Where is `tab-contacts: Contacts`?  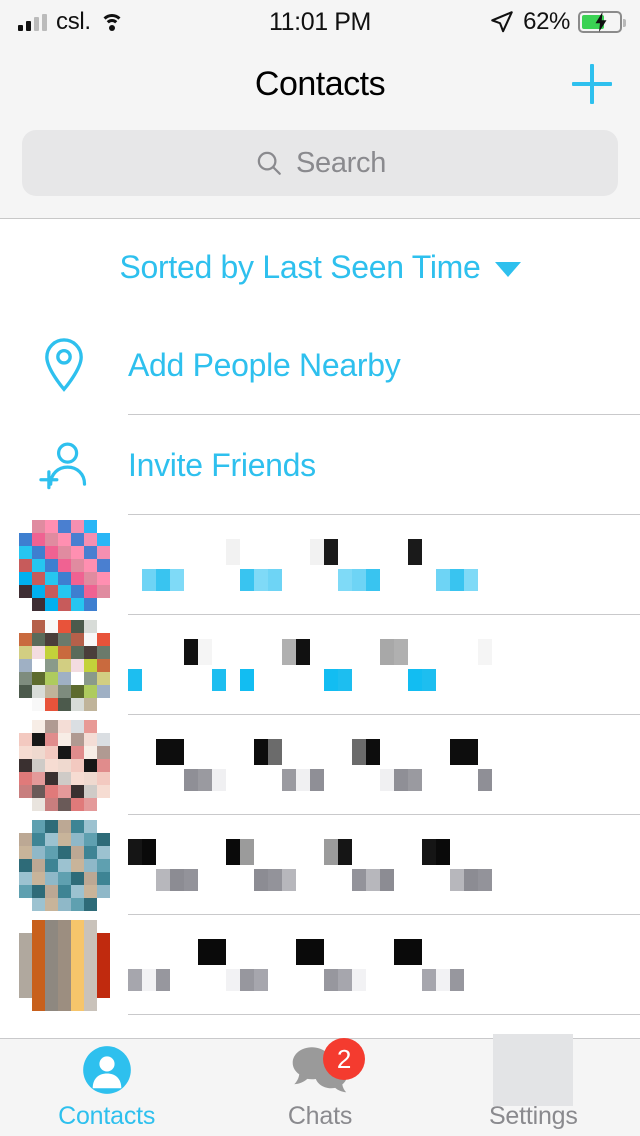
tab-contacts: Contacts is located at coordinates (106, 1087).